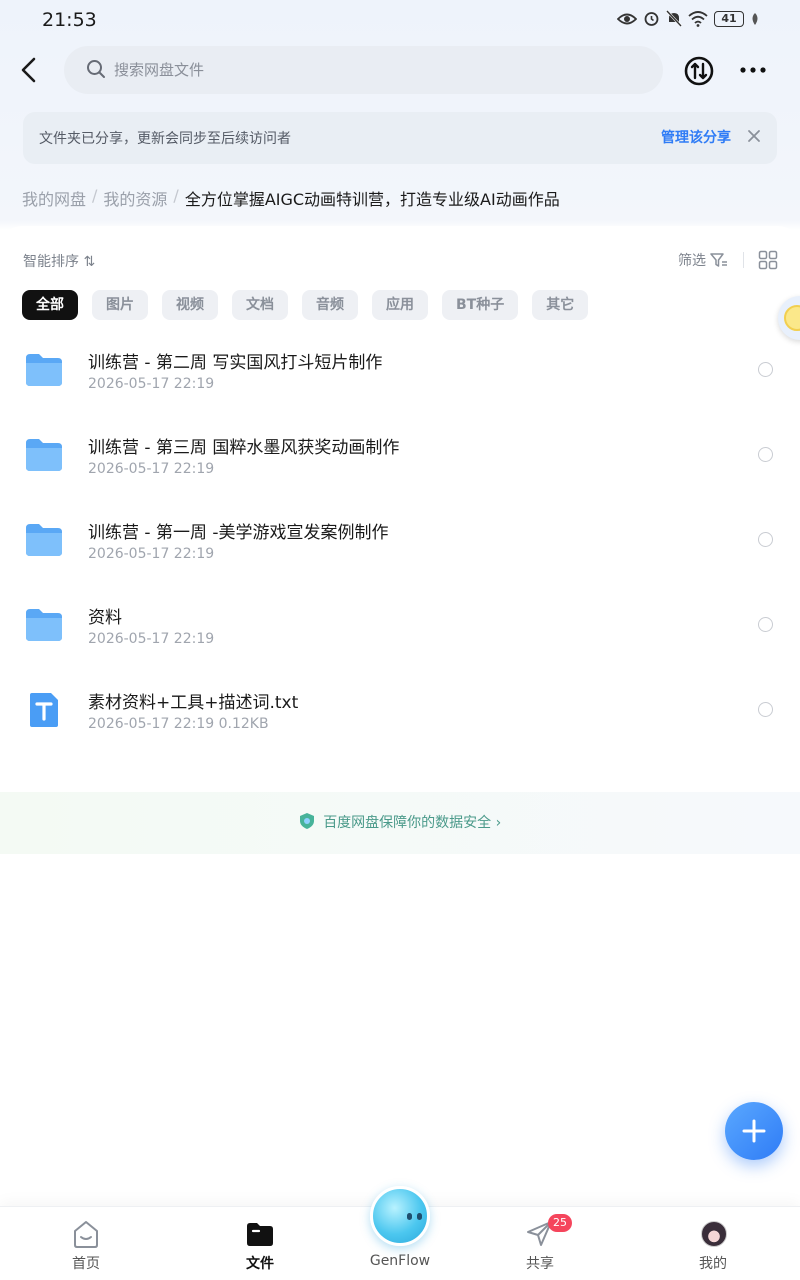 The image size is (800, 1280). Describe the element at coordinates (306, 821) in the screenshot. I see `shield-icon` at that location.